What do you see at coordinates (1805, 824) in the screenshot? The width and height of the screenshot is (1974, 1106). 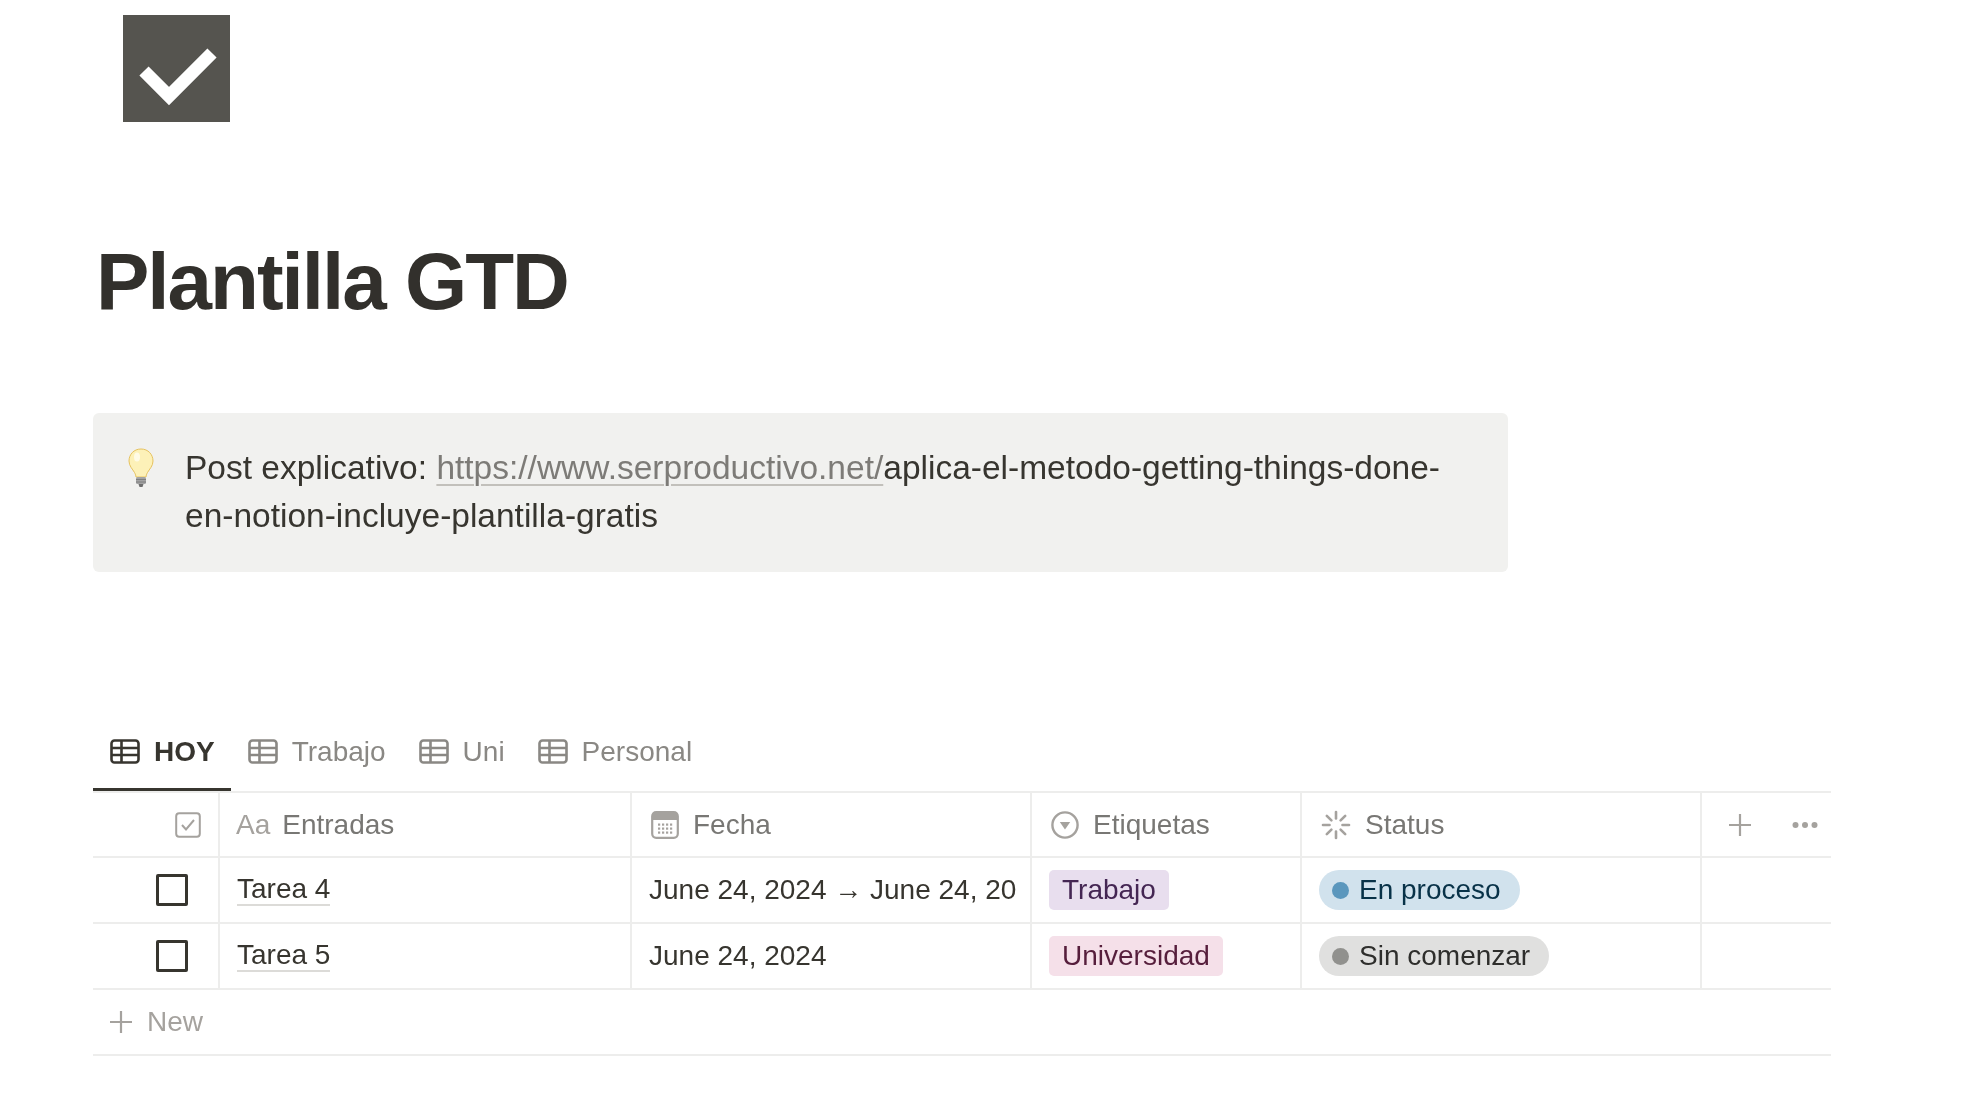 I see `more-icon` at bounding box center [1805, 824].